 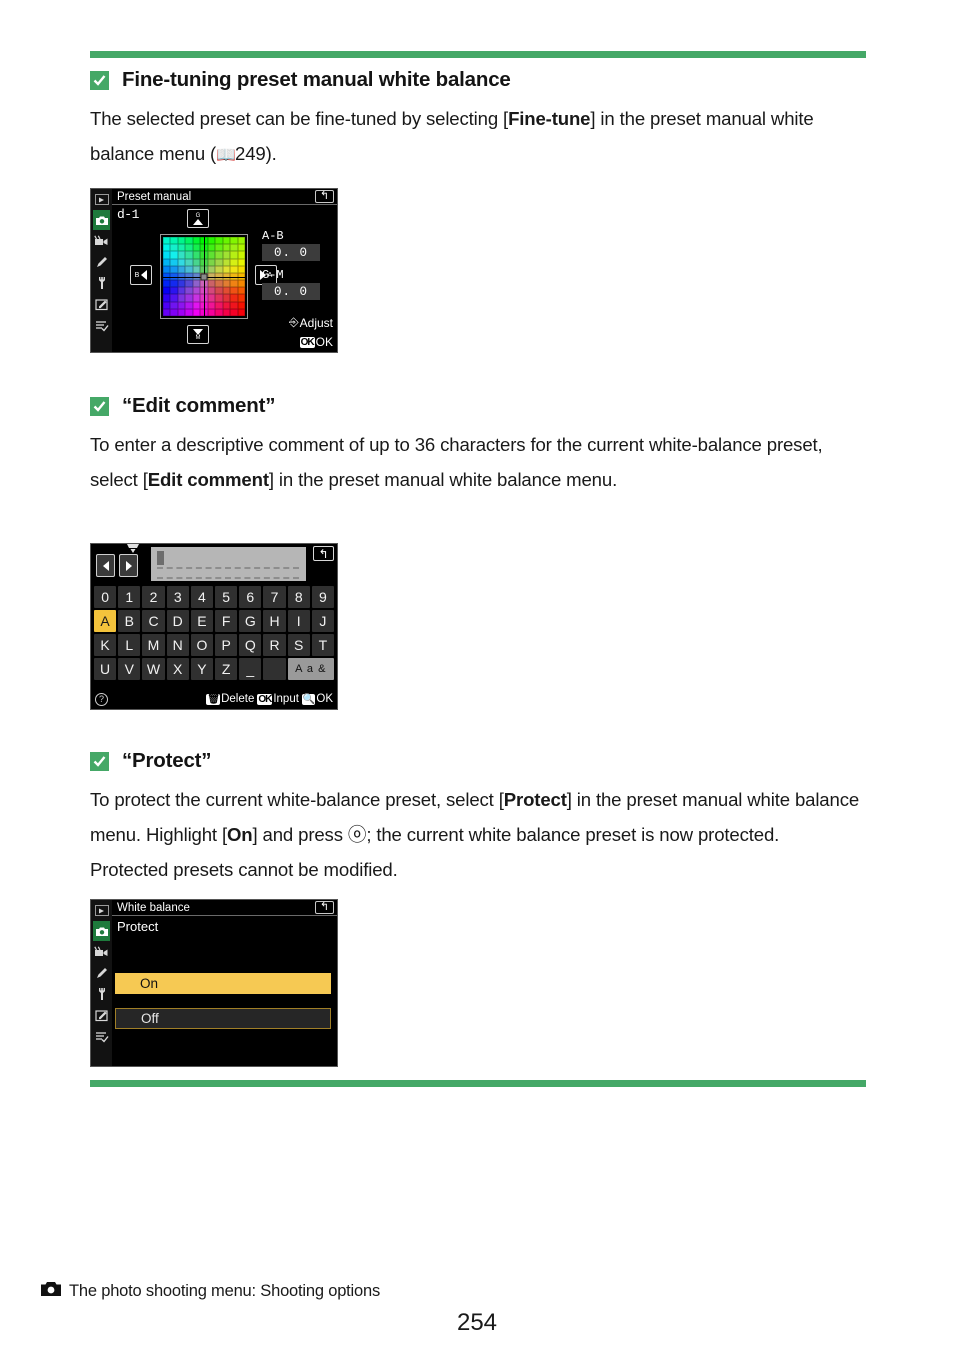 I want to click on keyboard-key-p: P, so click(x=226, y=645).